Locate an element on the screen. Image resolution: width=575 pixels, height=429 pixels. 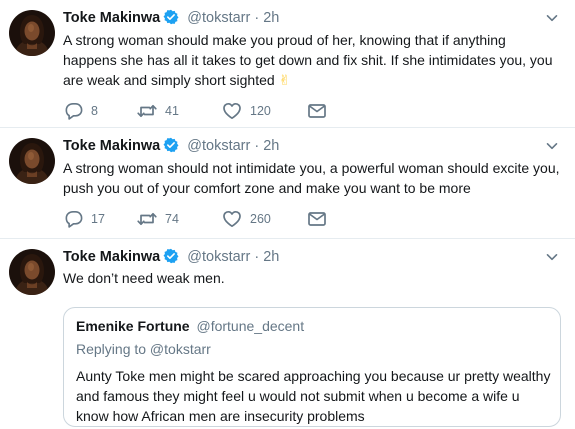
reply-button: 8 is located at coordinates (80, 111).